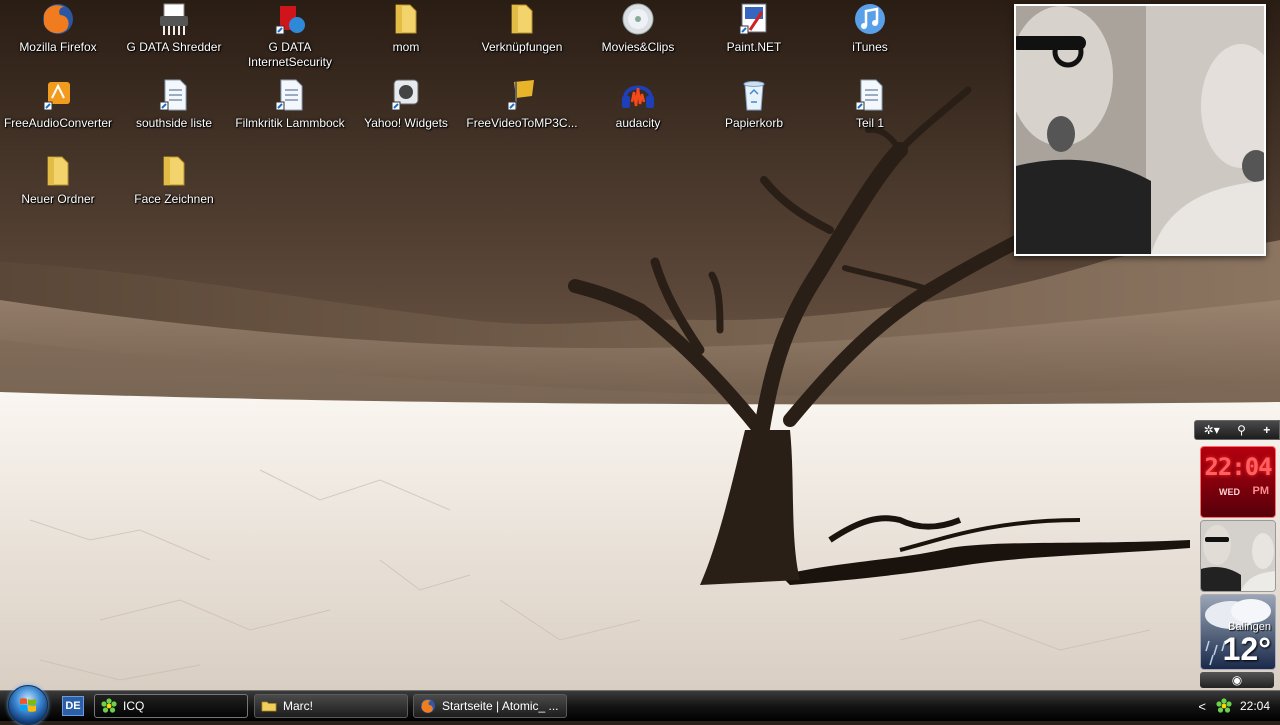 The image size is (1280, 725). I want to click on desktop-icon-neuer-ordner: Neuer Ordner, so click(58, 180).